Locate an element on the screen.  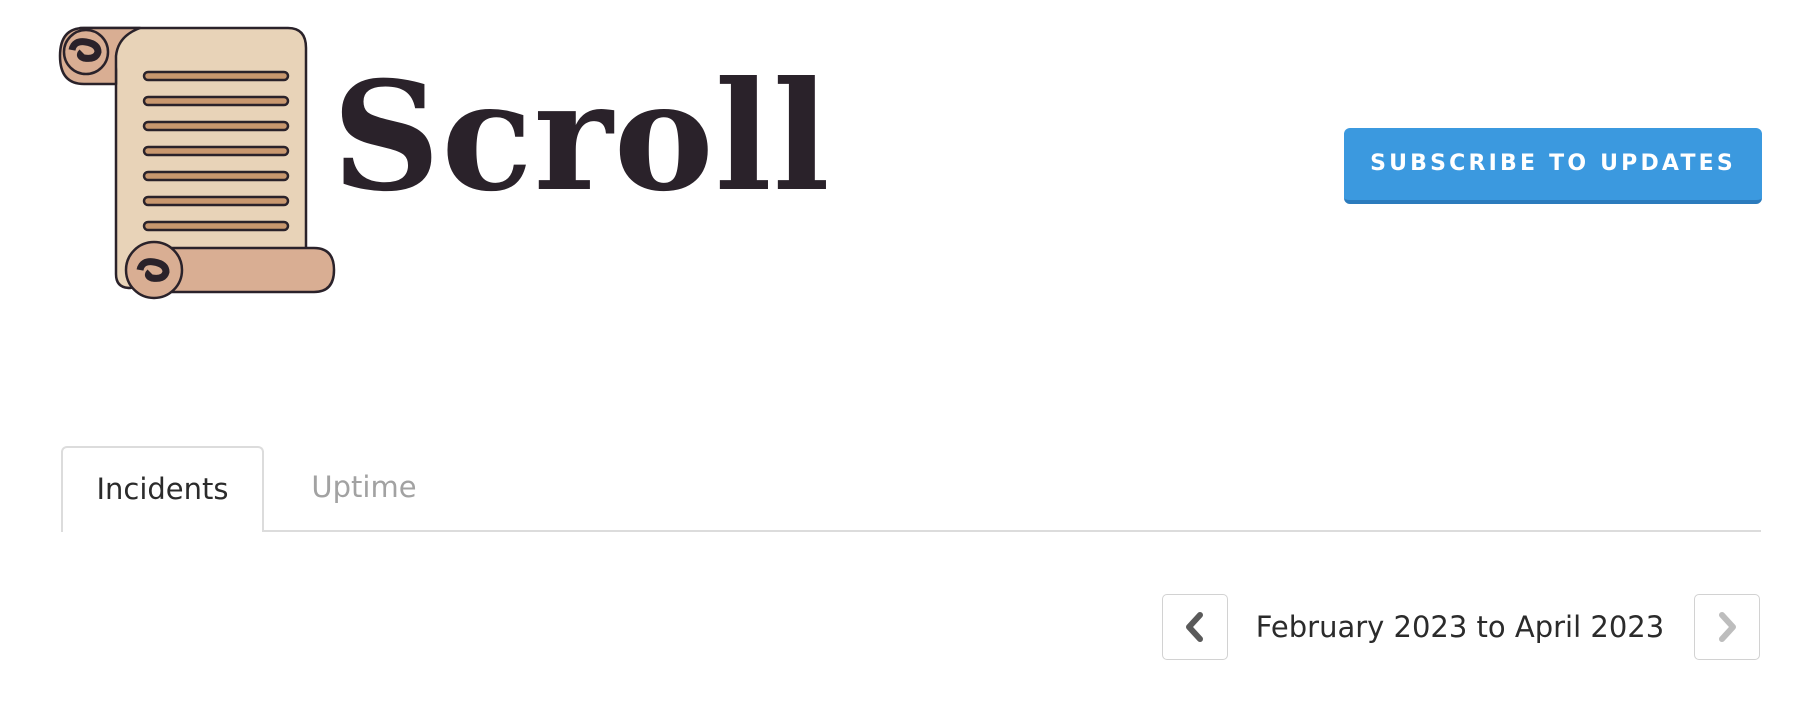
previous-period-button is located at coordinates (1195, 627).